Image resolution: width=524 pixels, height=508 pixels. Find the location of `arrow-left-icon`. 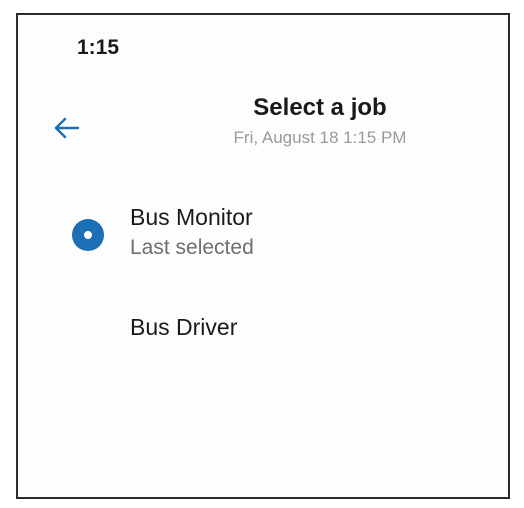

arrow-left-icon is located at coordinates (67, 128).